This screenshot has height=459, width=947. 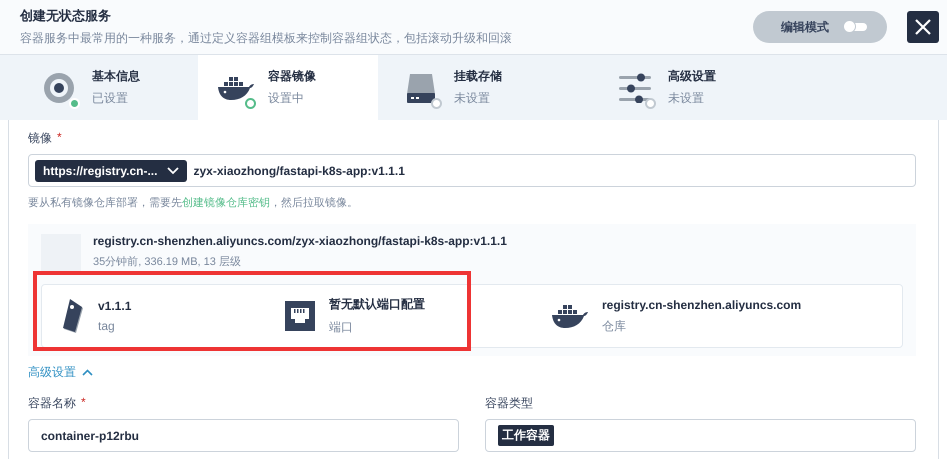 I want to click on disc-icon, so click(x=59, y=88).